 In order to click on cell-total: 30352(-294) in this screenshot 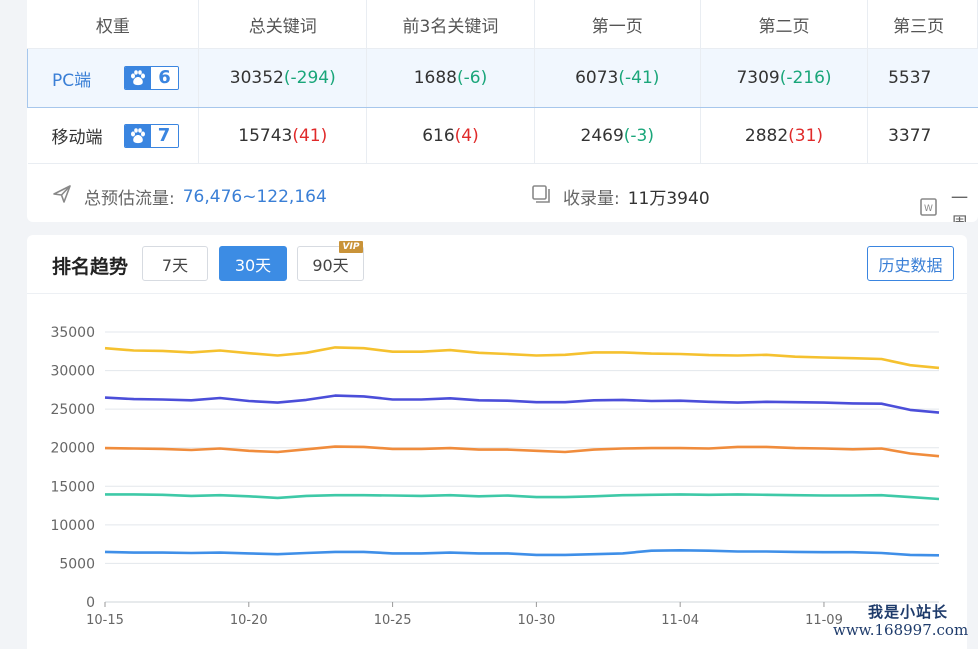, I will do `click(283, 78)`.